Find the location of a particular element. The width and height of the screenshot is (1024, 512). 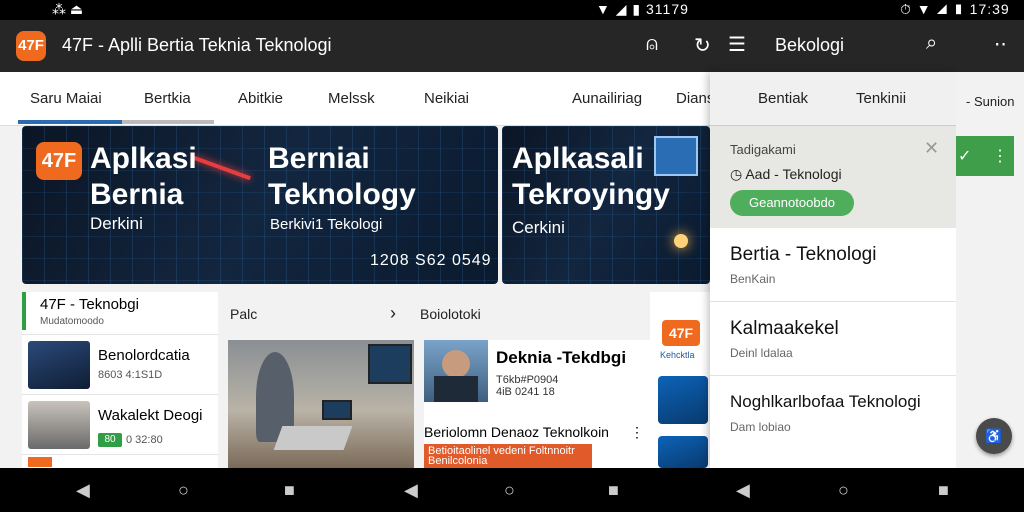

strip-logo: 47F is located at coordinates (681, 333).